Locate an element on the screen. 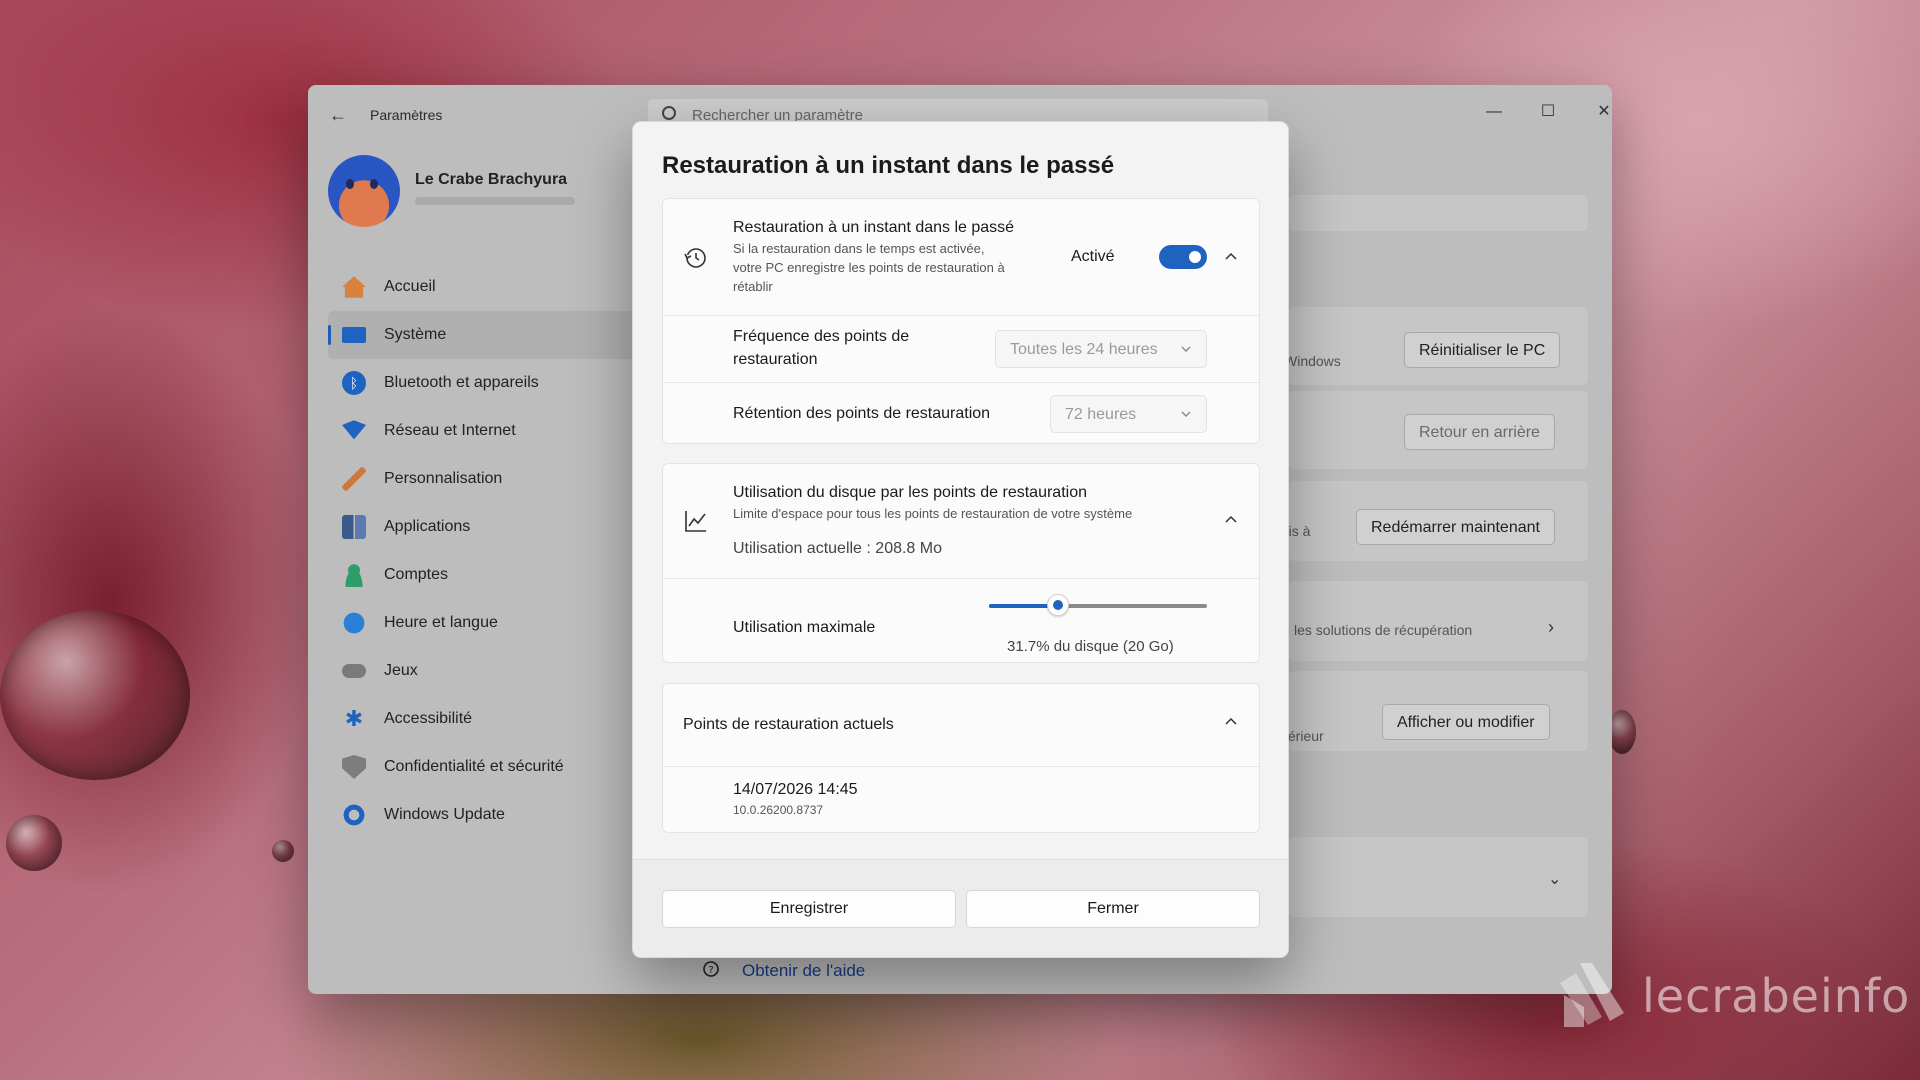  account-icon is located at coordinates (354, 575).